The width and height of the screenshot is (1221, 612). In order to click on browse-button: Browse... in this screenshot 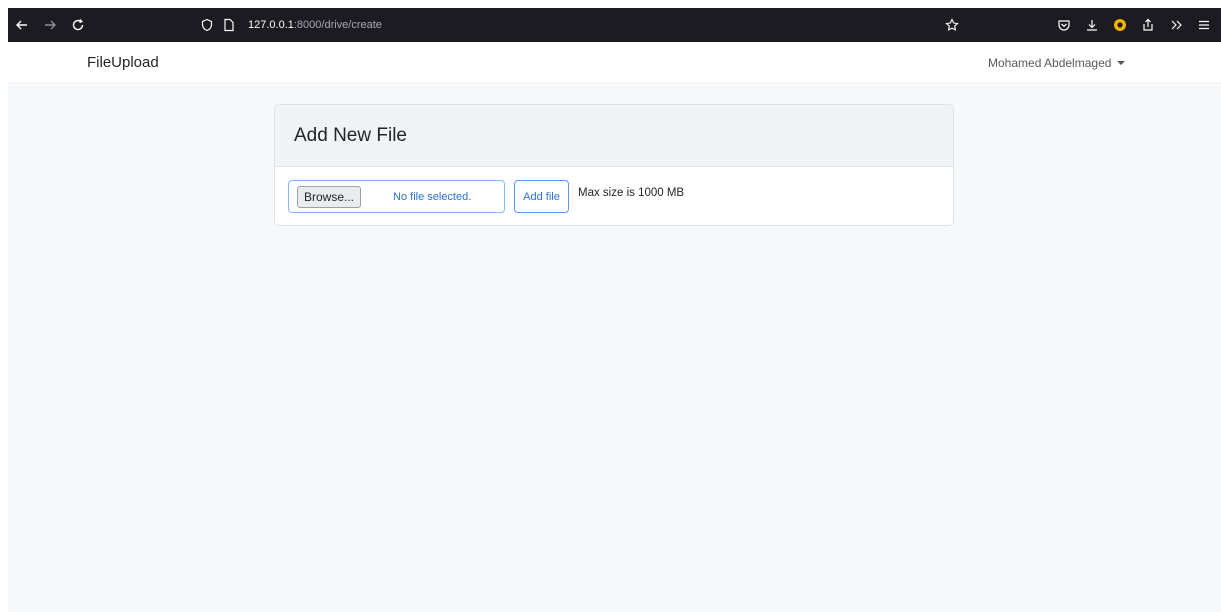, I will do `click(329, 196)`.